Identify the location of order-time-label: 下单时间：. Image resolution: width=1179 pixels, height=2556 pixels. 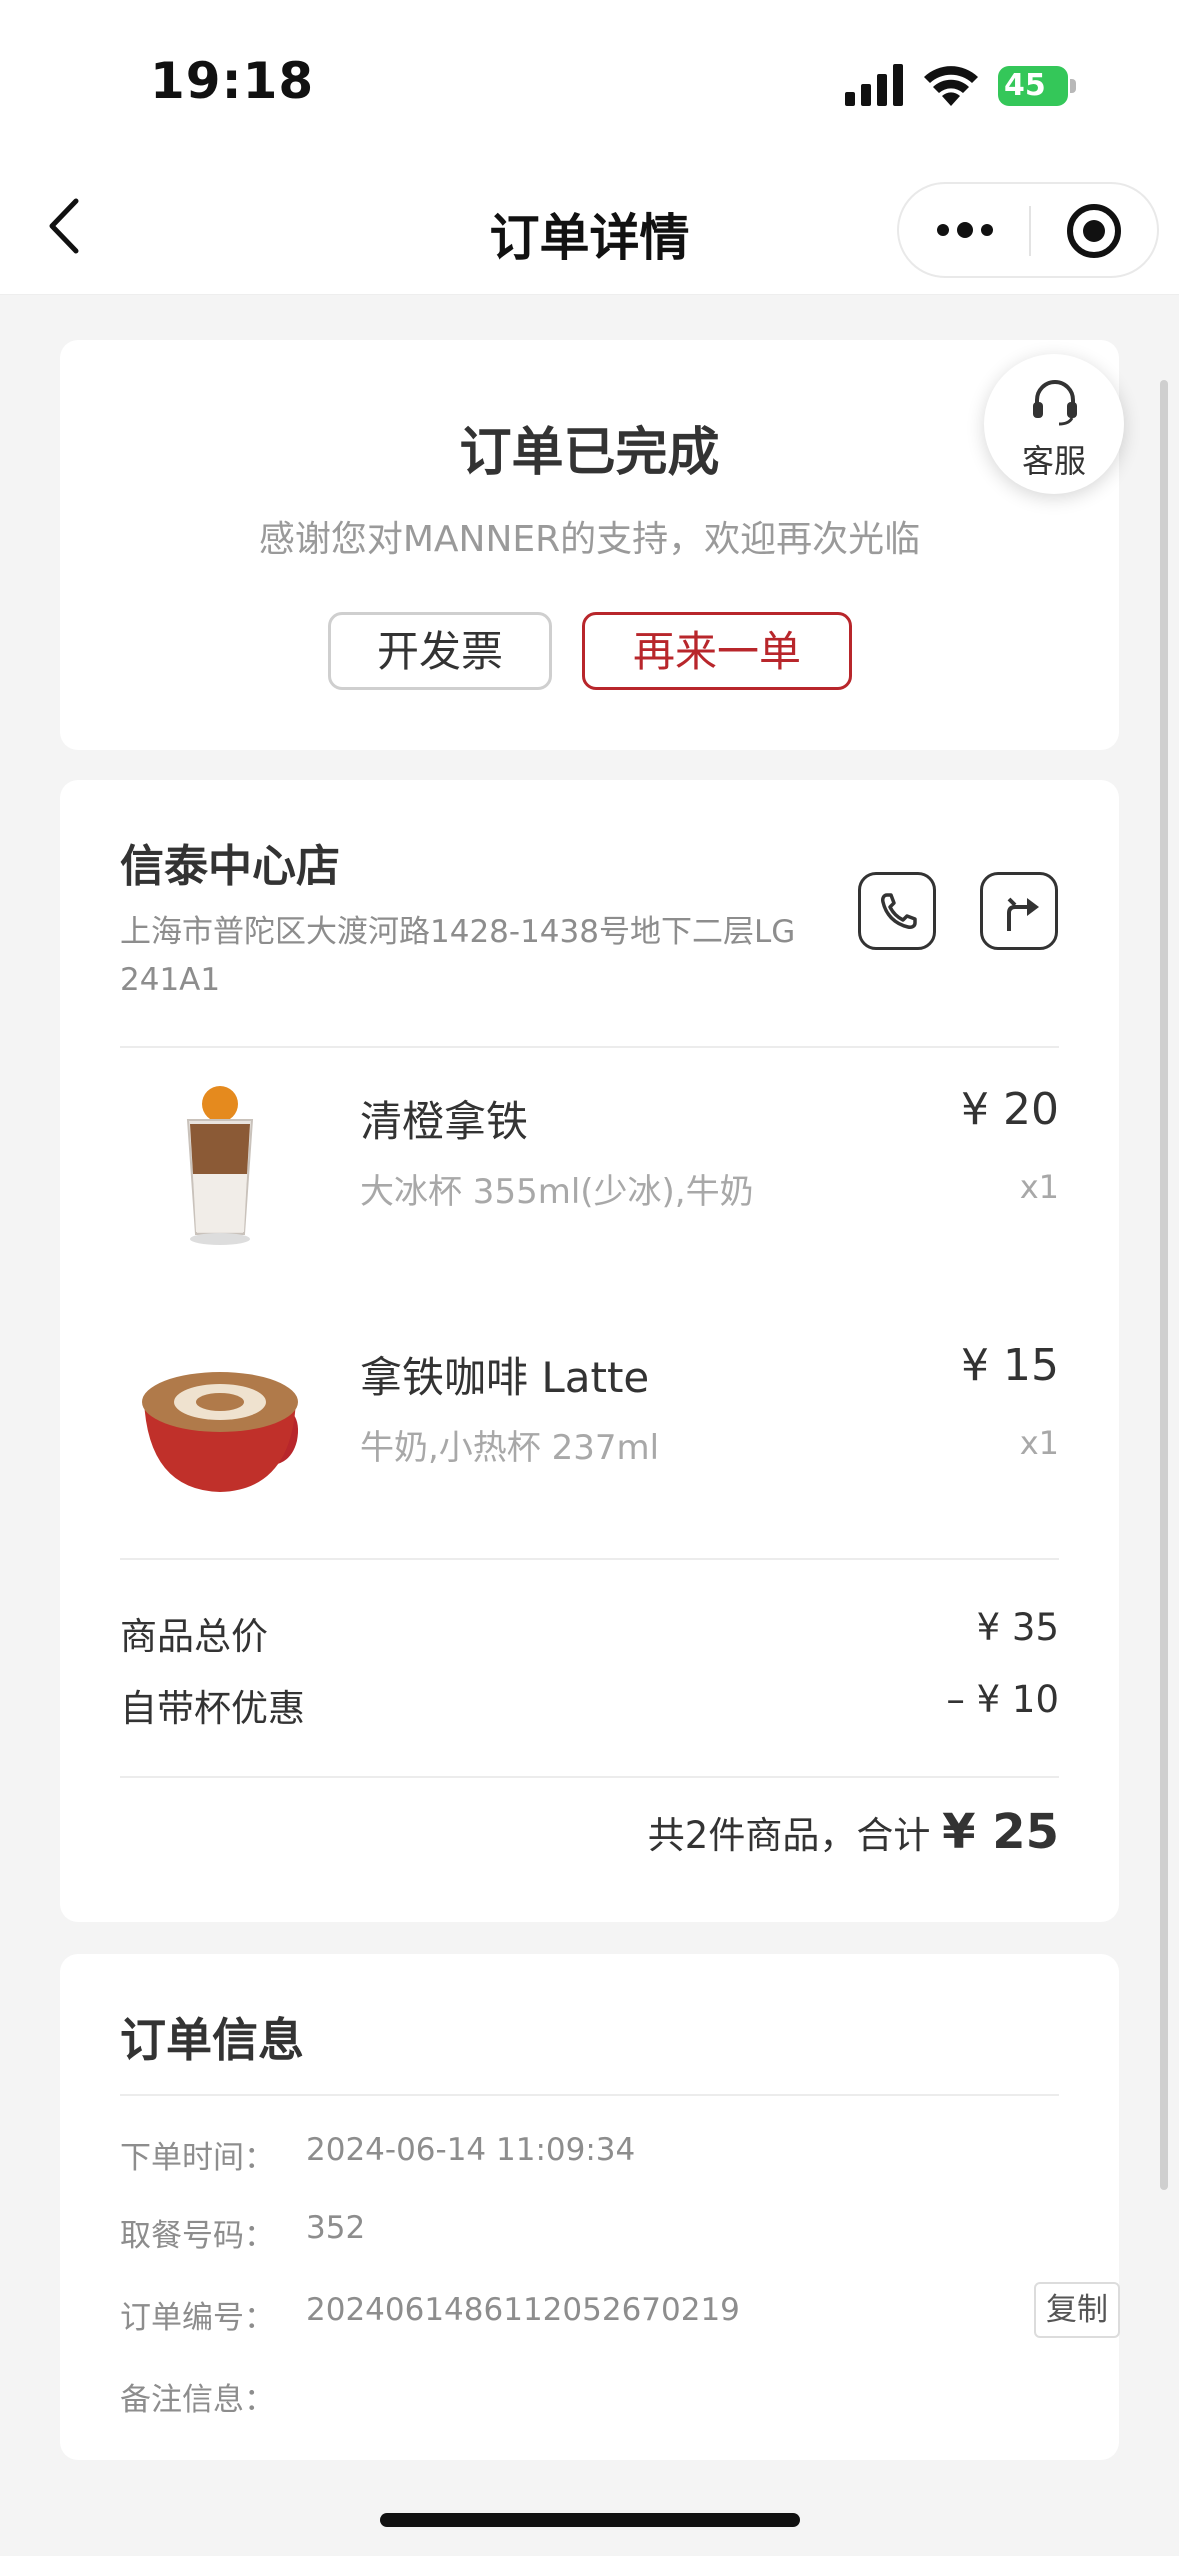
(197, 2158).